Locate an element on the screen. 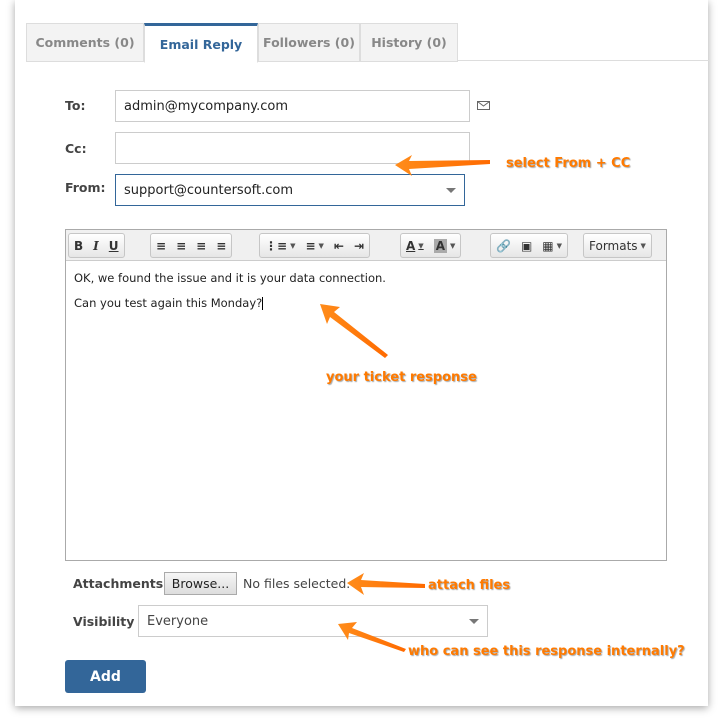 The height and width of the screenshot is (724, 723). annotation-from-cc: select From + CC is located at coordinates (568, 163).